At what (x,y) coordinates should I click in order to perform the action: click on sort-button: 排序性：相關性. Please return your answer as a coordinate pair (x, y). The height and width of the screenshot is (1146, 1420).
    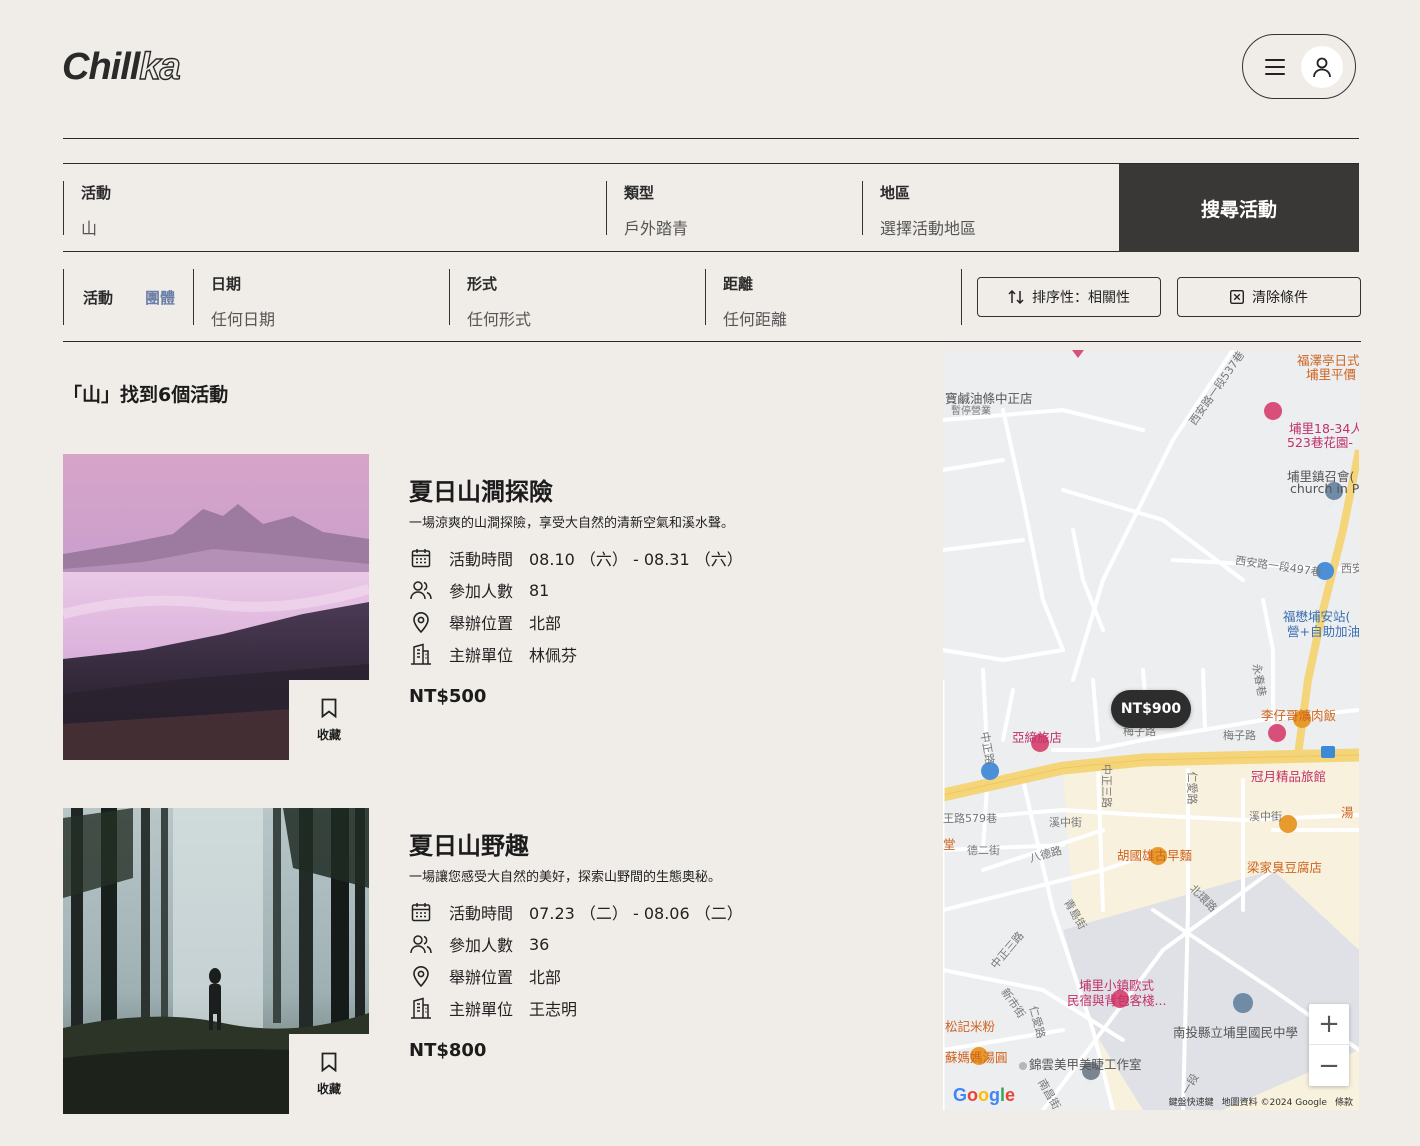
    Looking at the image, I should click on (1069, 297).